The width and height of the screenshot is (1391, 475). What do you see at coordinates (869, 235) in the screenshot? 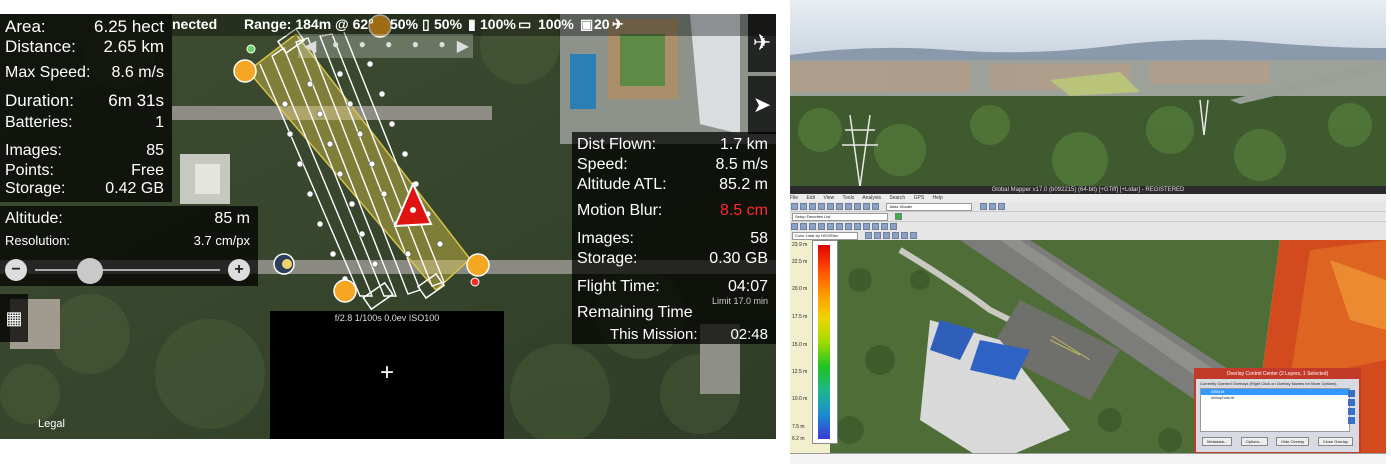
I see `lidar-icon` at bounding box center [869, 235].